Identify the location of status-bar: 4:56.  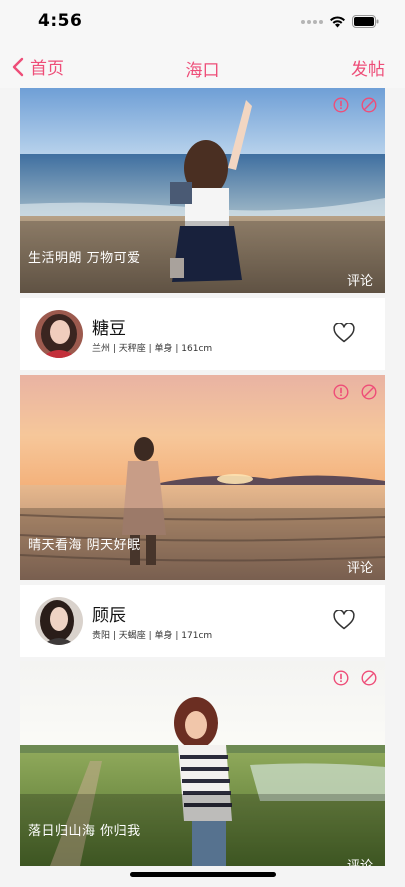
(202, 22).